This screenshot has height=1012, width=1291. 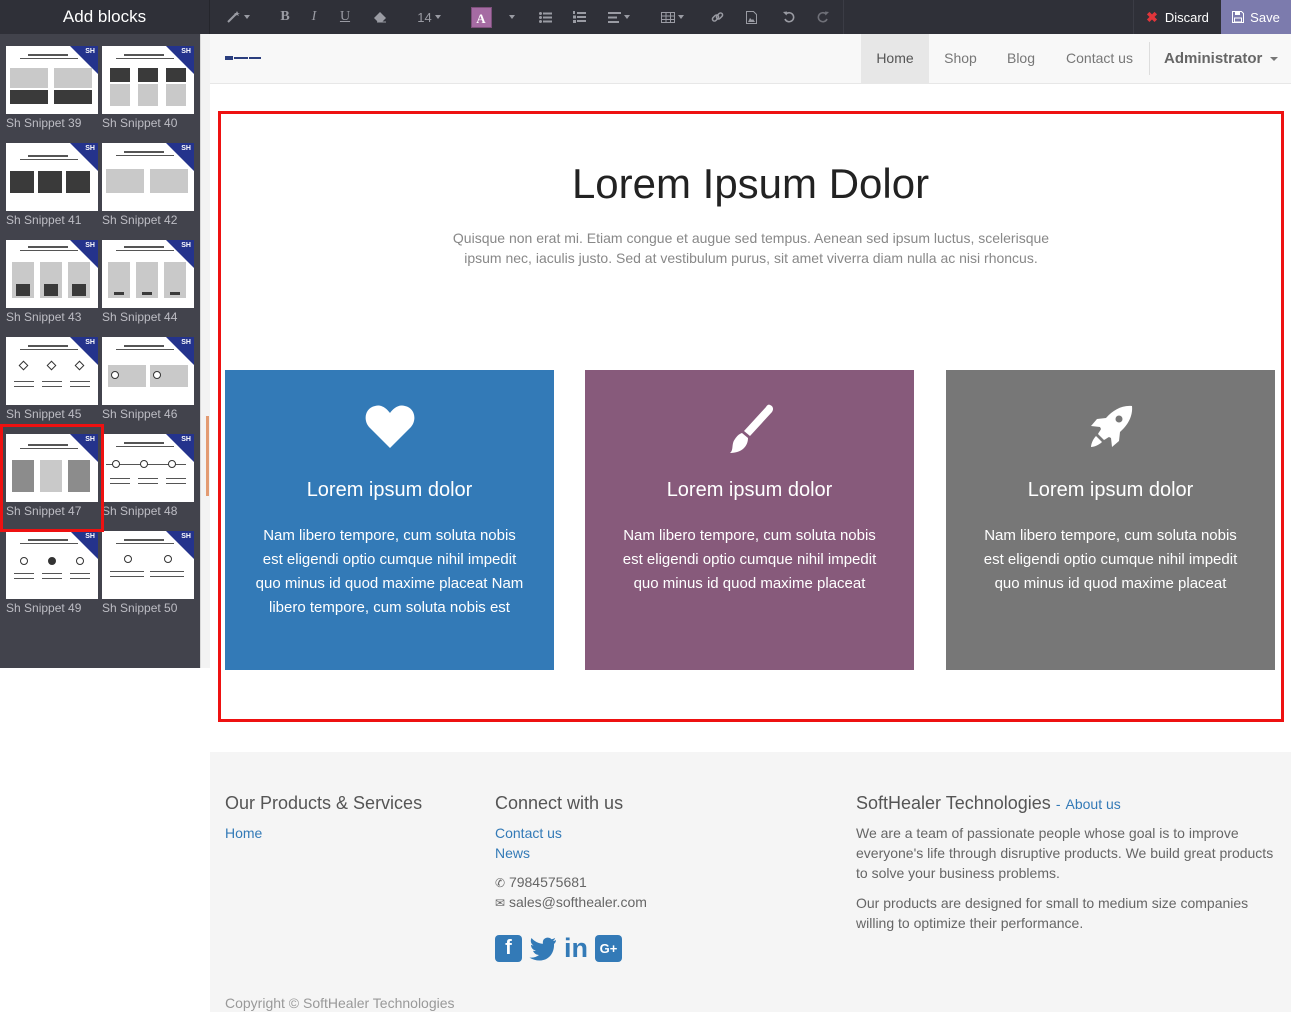 I want to click on italic-button: I, so click(x=314, y=17).